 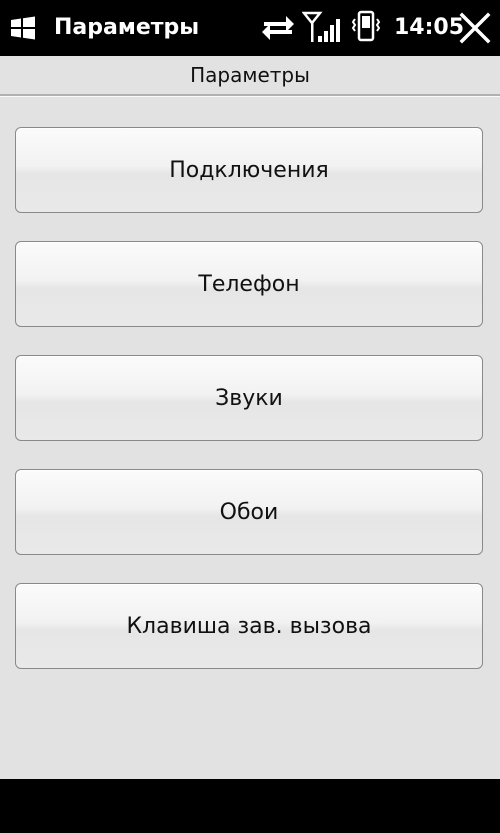 I want to click on page-header: Параметры, so click(x=250, y=76).